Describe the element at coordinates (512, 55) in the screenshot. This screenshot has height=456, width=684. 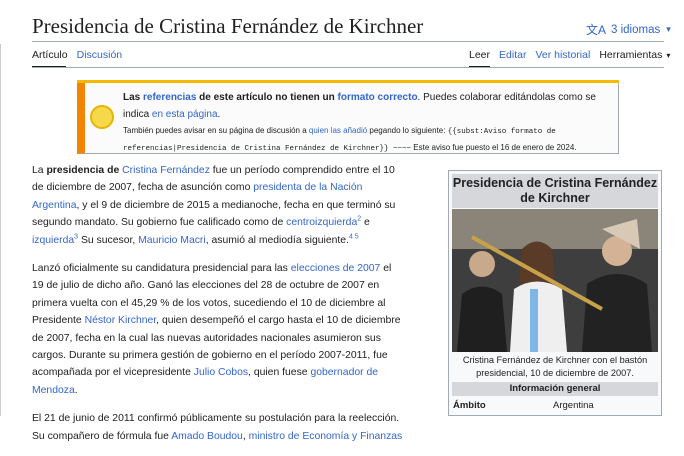
I see `tab-edit: Editar` at that location.